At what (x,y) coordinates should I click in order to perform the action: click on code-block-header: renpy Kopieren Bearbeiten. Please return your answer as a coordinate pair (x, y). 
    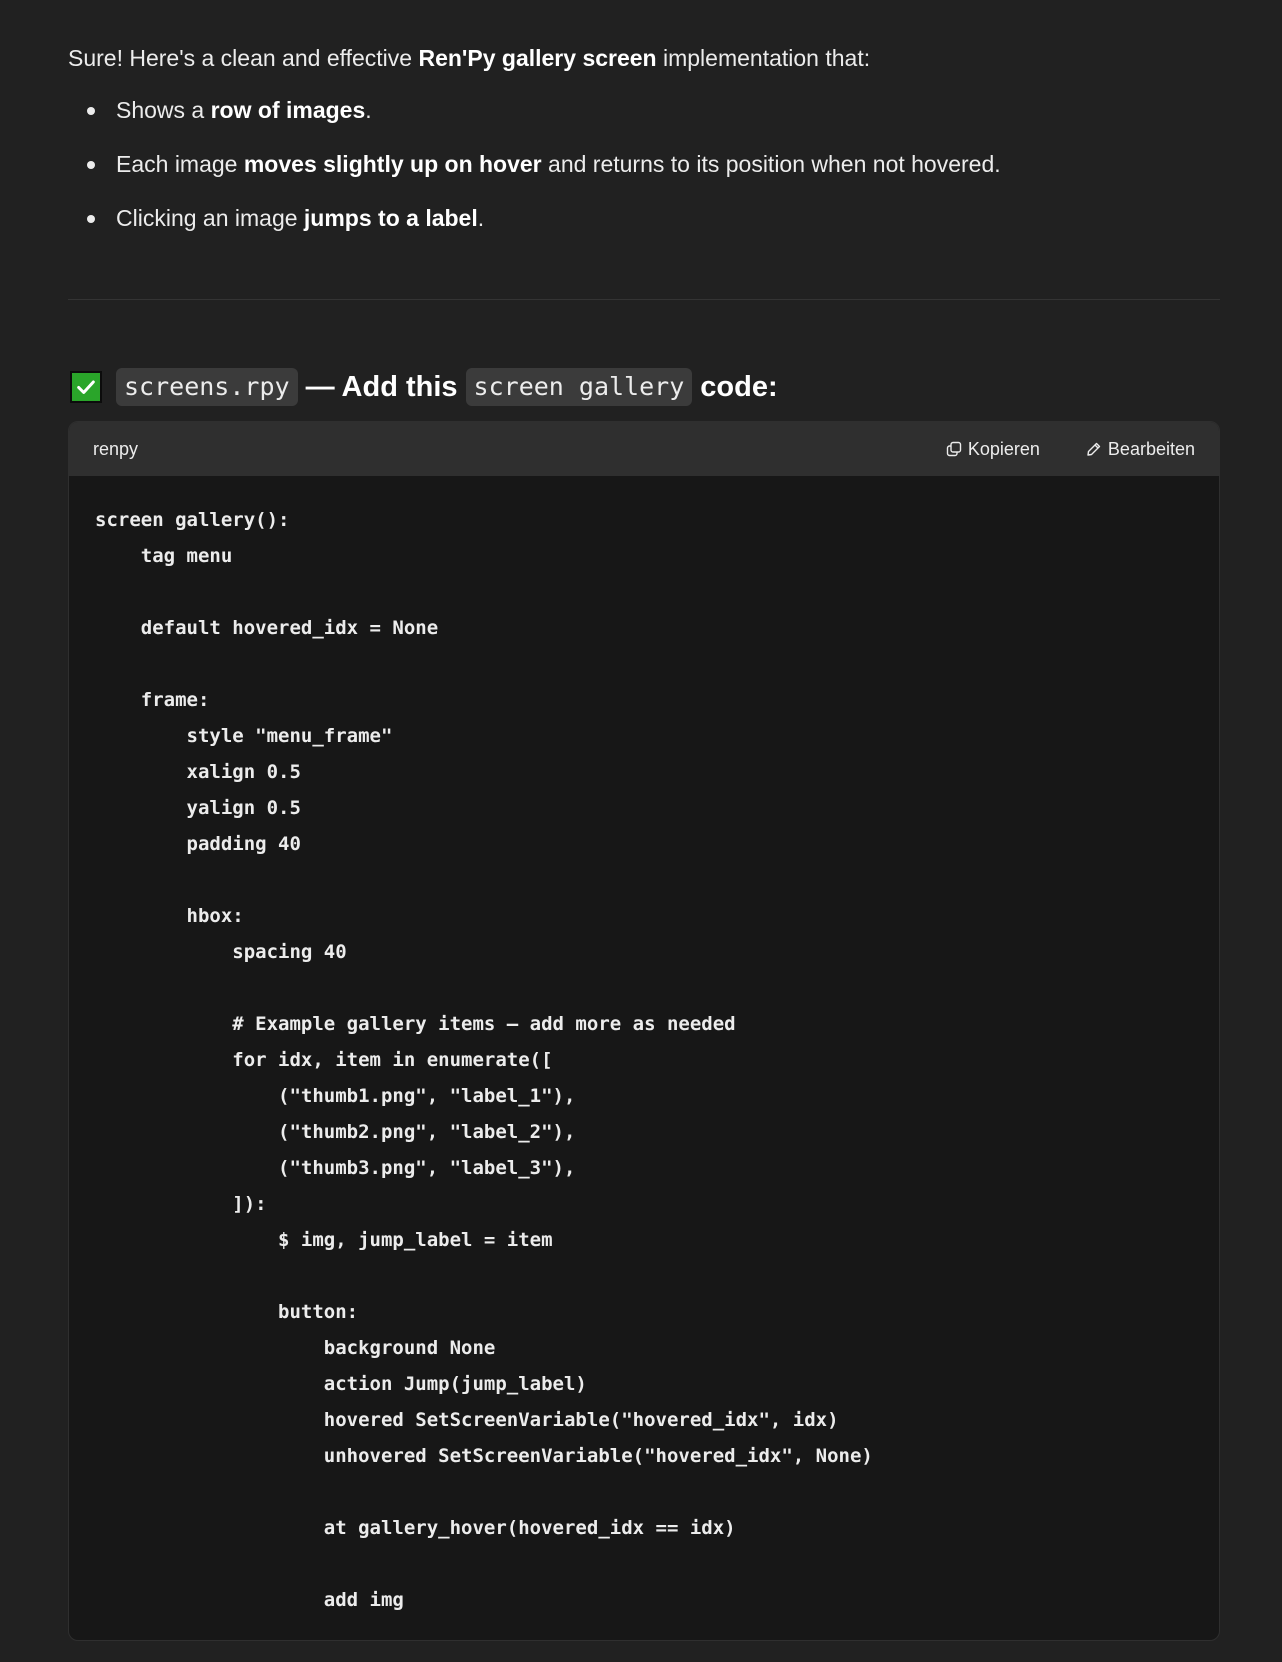
    Looking at the image, I should click on (644, 449).